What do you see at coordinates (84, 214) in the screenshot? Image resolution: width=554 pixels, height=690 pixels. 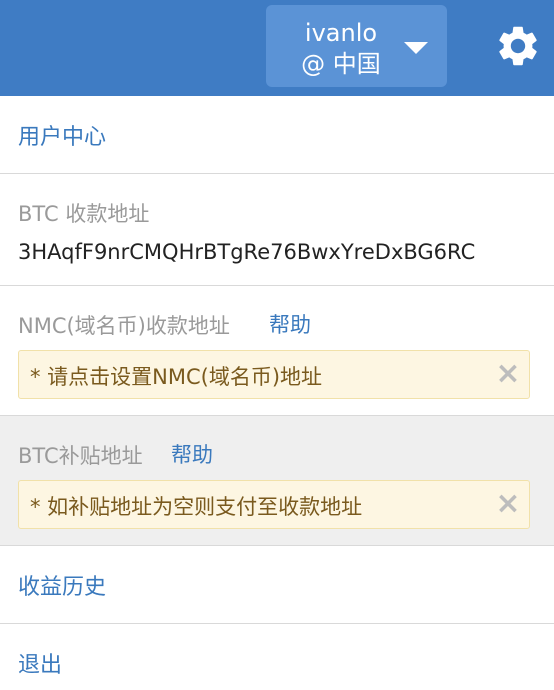 I see `btc-address-label: BTC 收款地址` at bounding box center [84, 214].